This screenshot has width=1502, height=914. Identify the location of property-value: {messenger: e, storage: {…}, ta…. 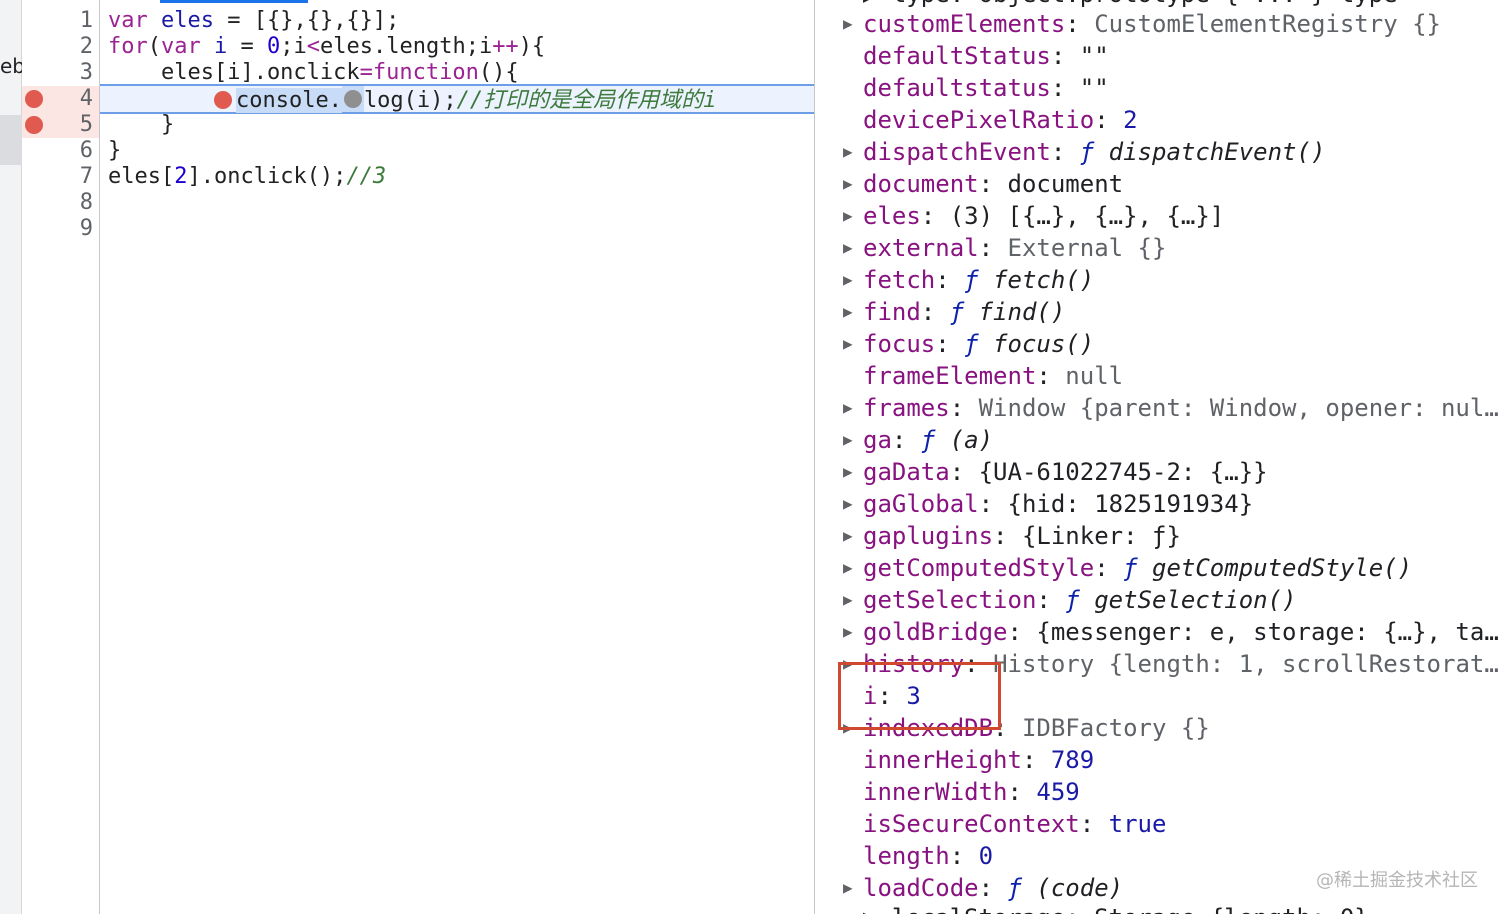
(1267, 632).